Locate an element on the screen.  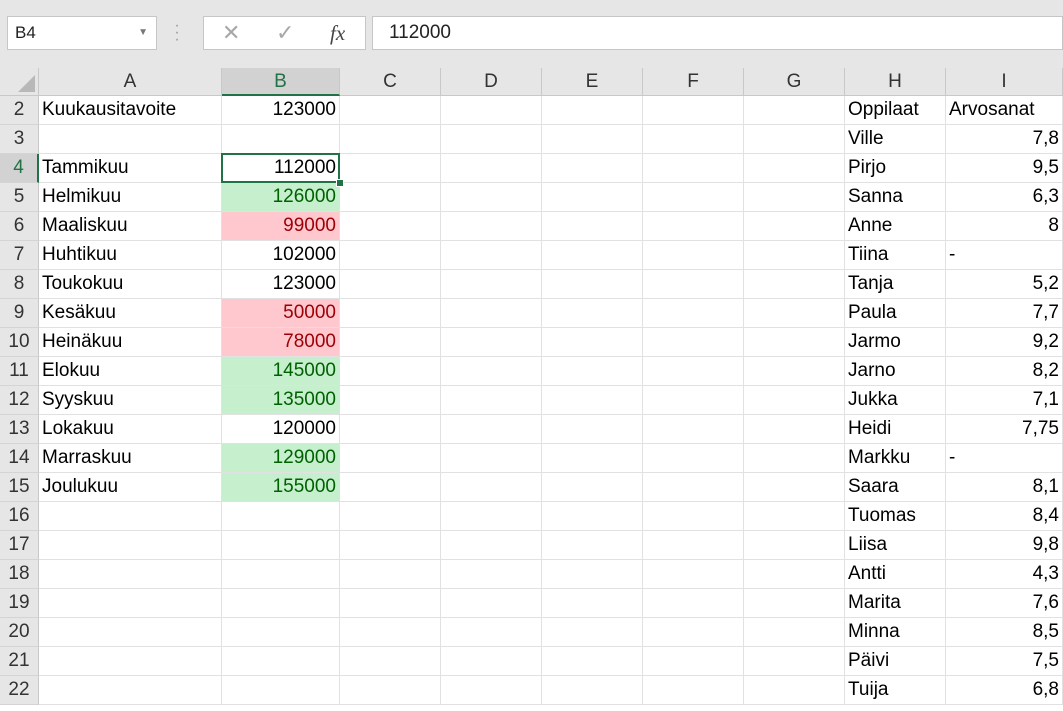
row-header-19: 19 is located at coordinates (19, 603).